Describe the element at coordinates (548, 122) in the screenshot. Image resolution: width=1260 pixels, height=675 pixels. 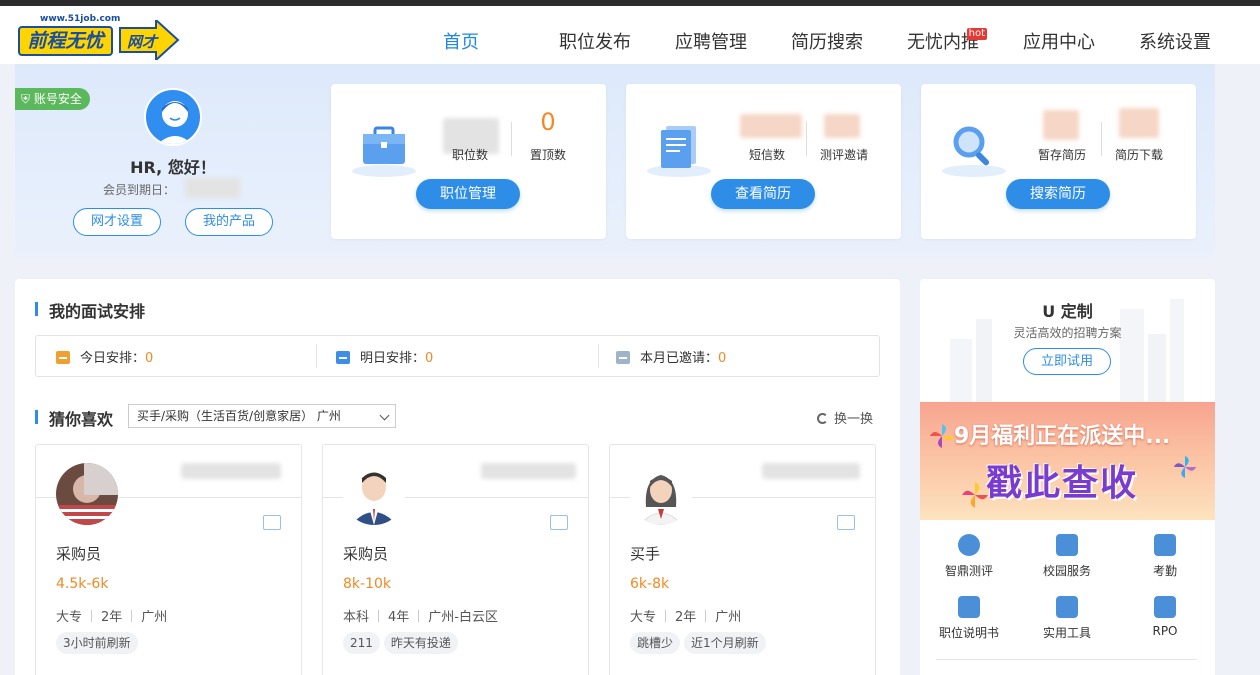
I see `top-count-value: 0` at that location.